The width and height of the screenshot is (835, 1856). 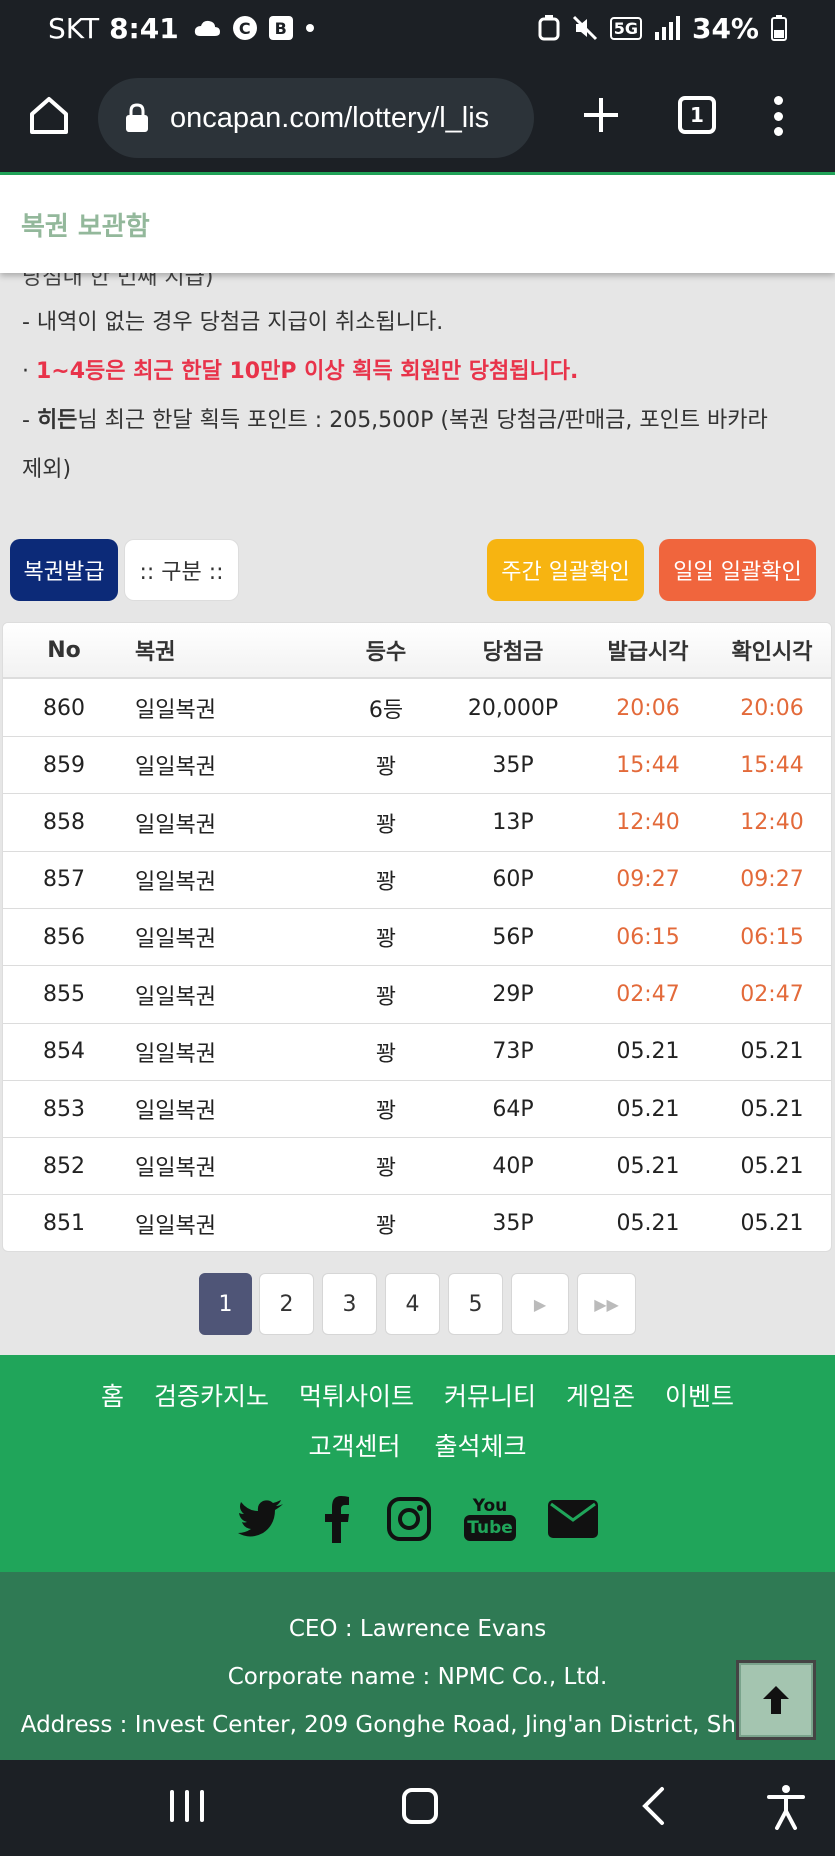 I want to click on mute-icon, so click(x=584, y=28).